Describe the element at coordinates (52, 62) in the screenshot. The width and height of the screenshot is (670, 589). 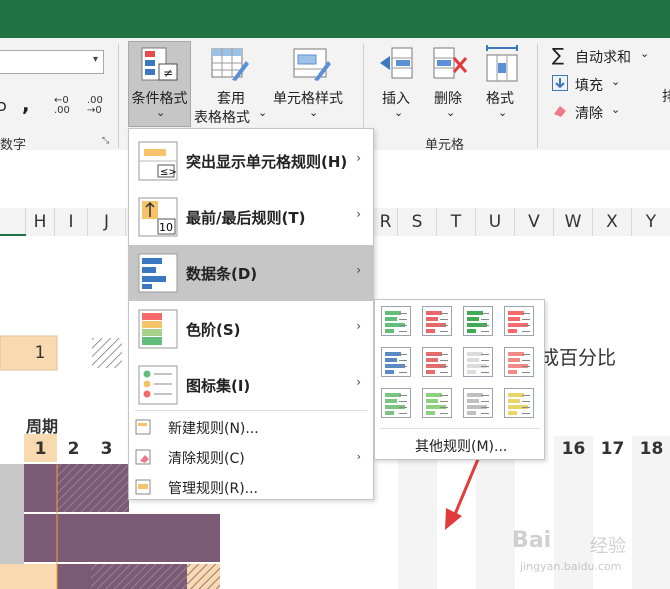
I see `number-format-dropdown: ▾` at that location.